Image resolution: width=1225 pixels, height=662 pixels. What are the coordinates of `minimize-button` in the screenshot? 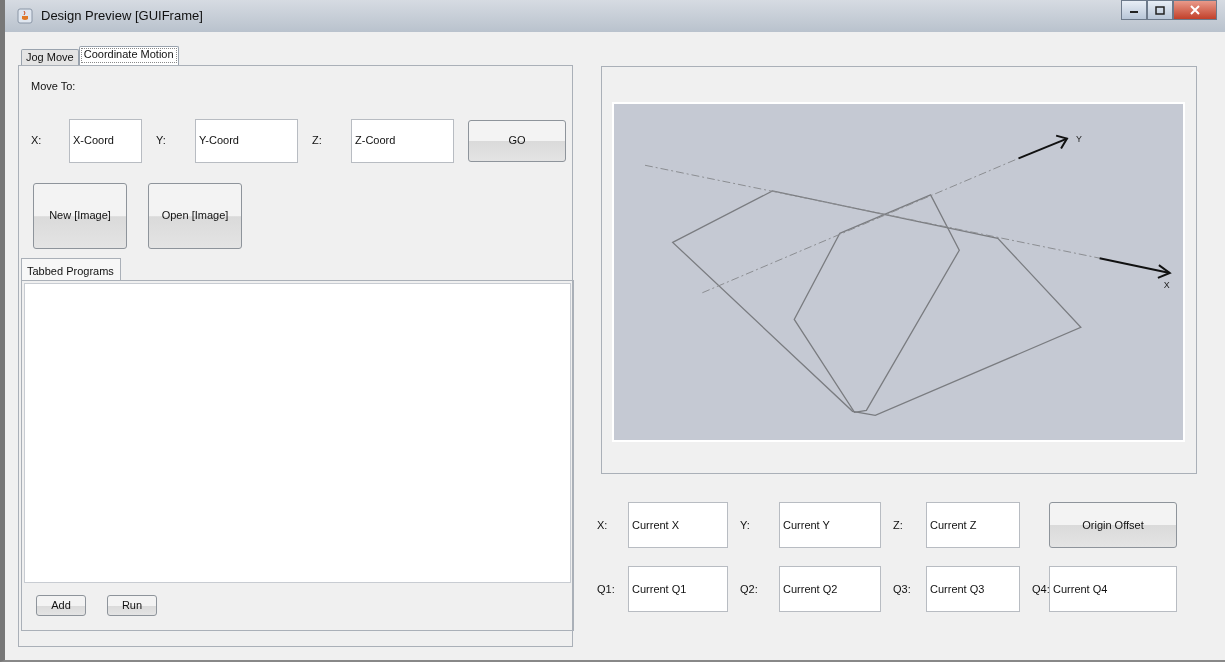 It's located at (1134, 10).